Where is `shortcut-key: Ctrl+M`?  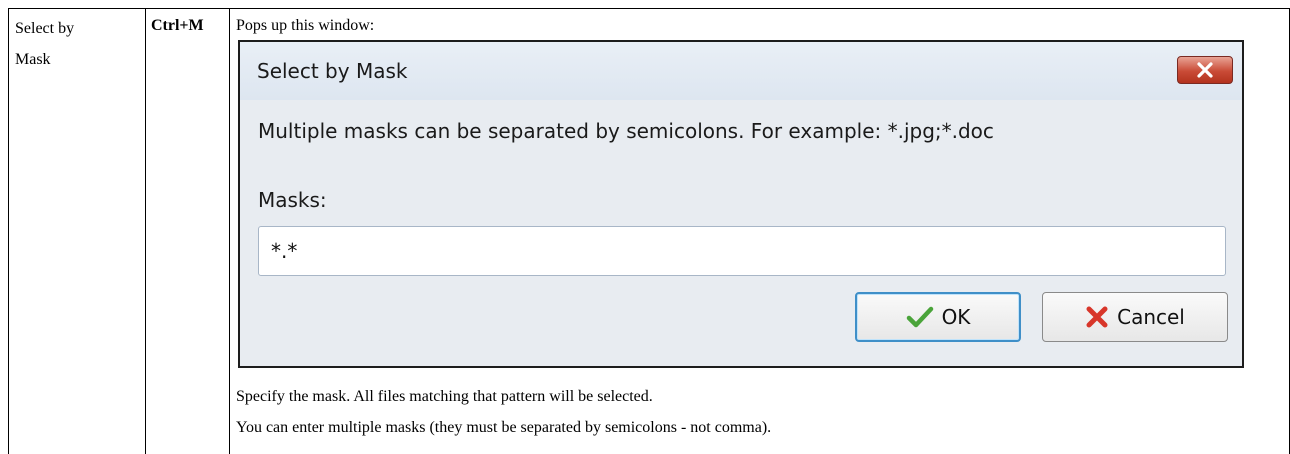 shortcut-key: Ctrl+M is located at coordinates (177, 25).